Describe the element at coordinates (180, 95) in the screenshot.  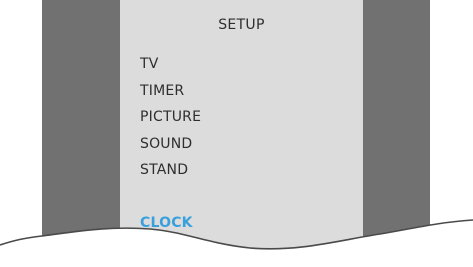
I see `menu-item-timer: TIMER` at that location.